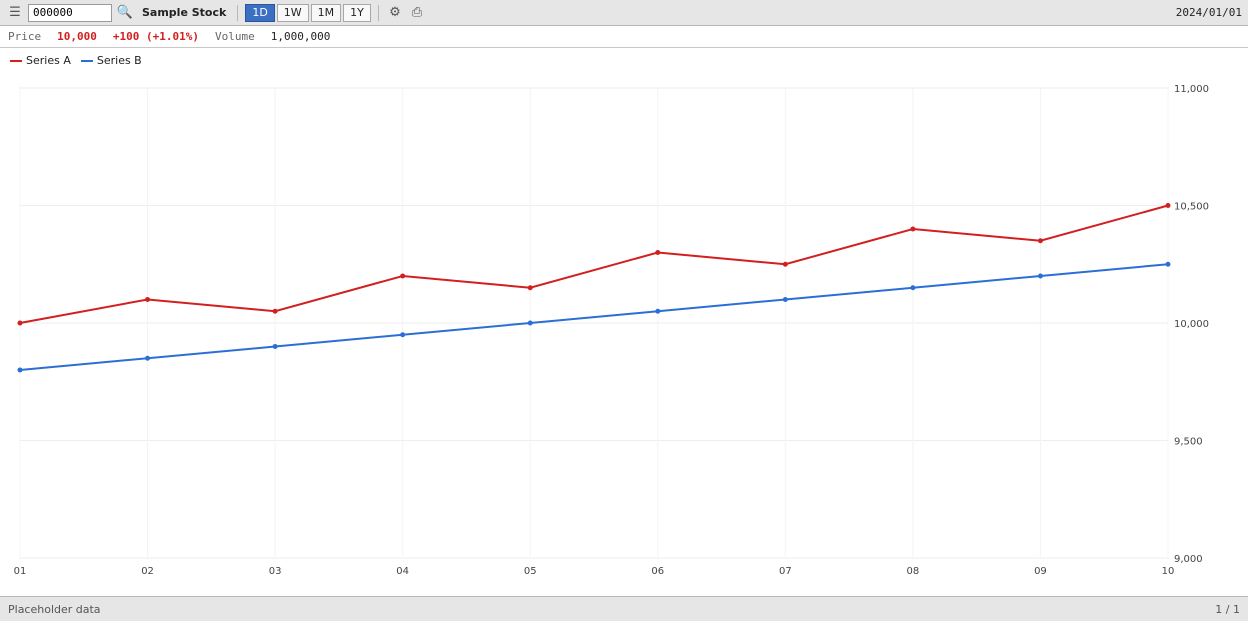 Image resolution: width=1248 pixels, height=621 pixels. I want to click on x-tick-label: 10, so click(1168, 571).